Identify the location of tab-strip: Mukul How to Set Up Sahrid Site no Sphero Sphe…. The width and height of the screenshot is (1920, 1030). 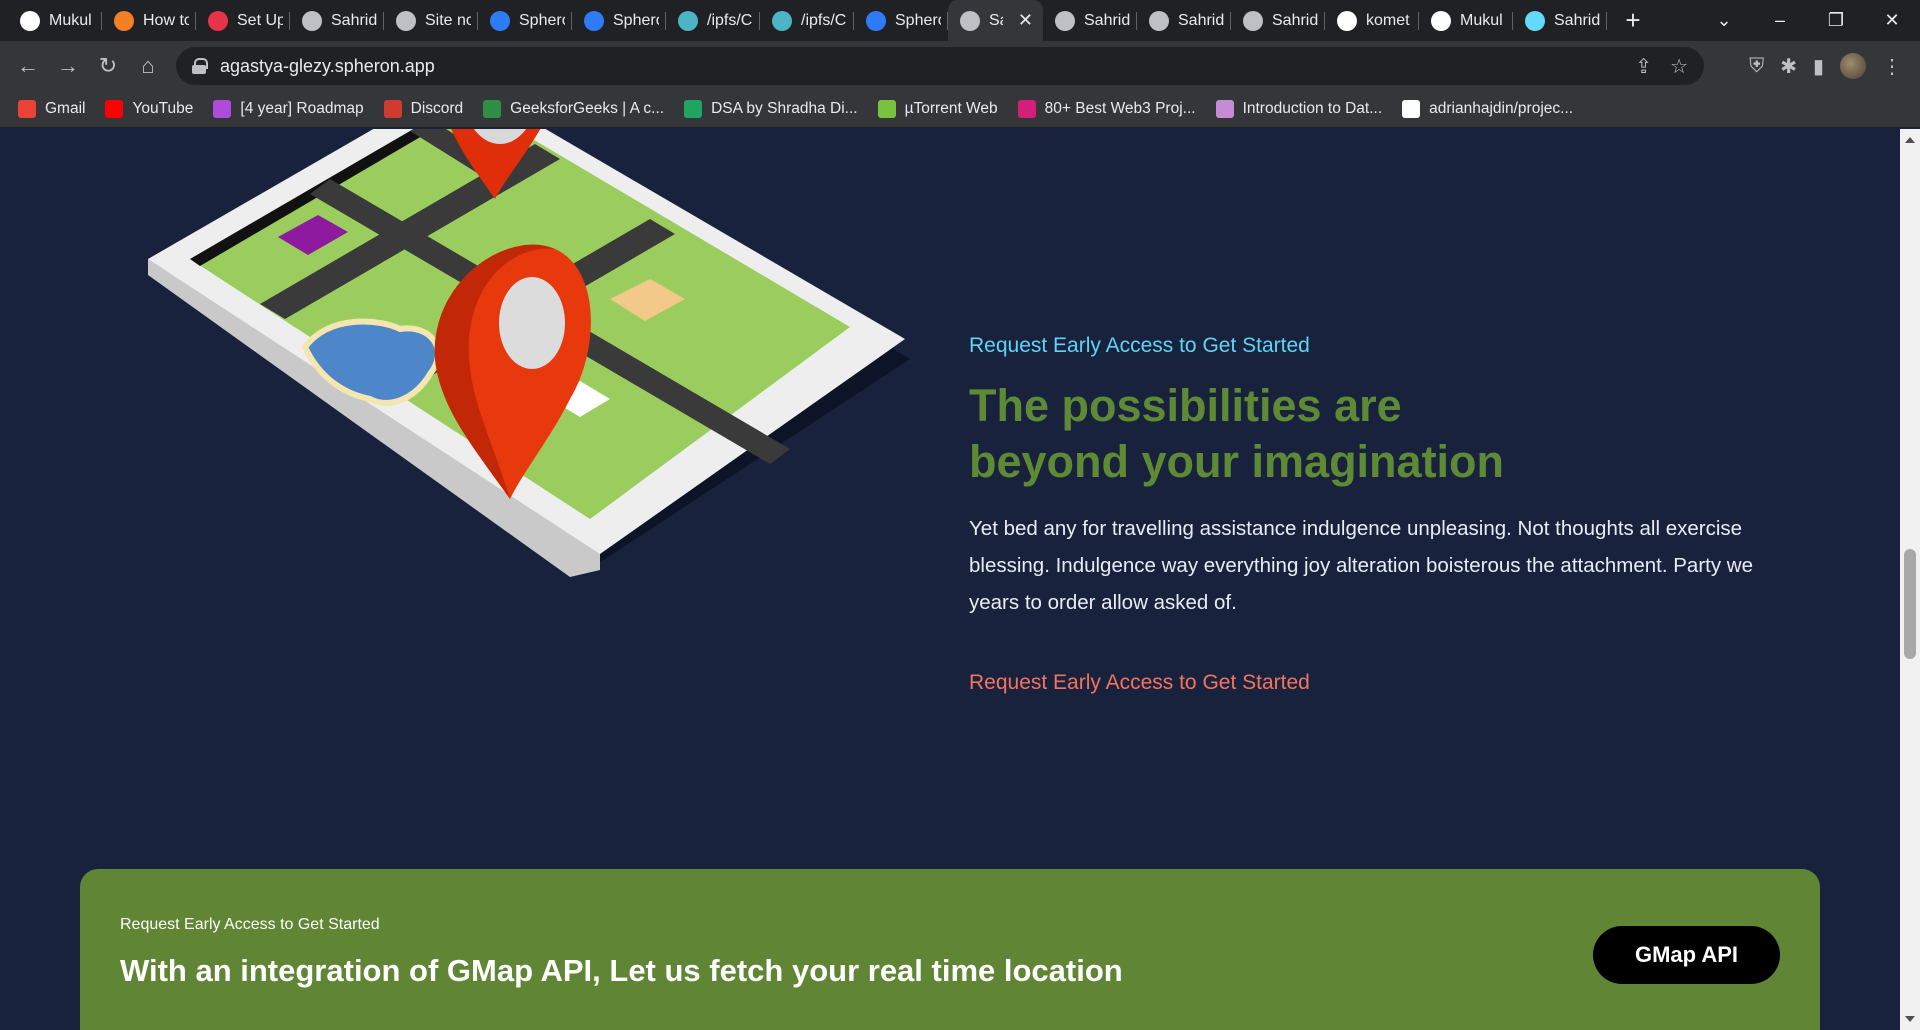
(960, 20).